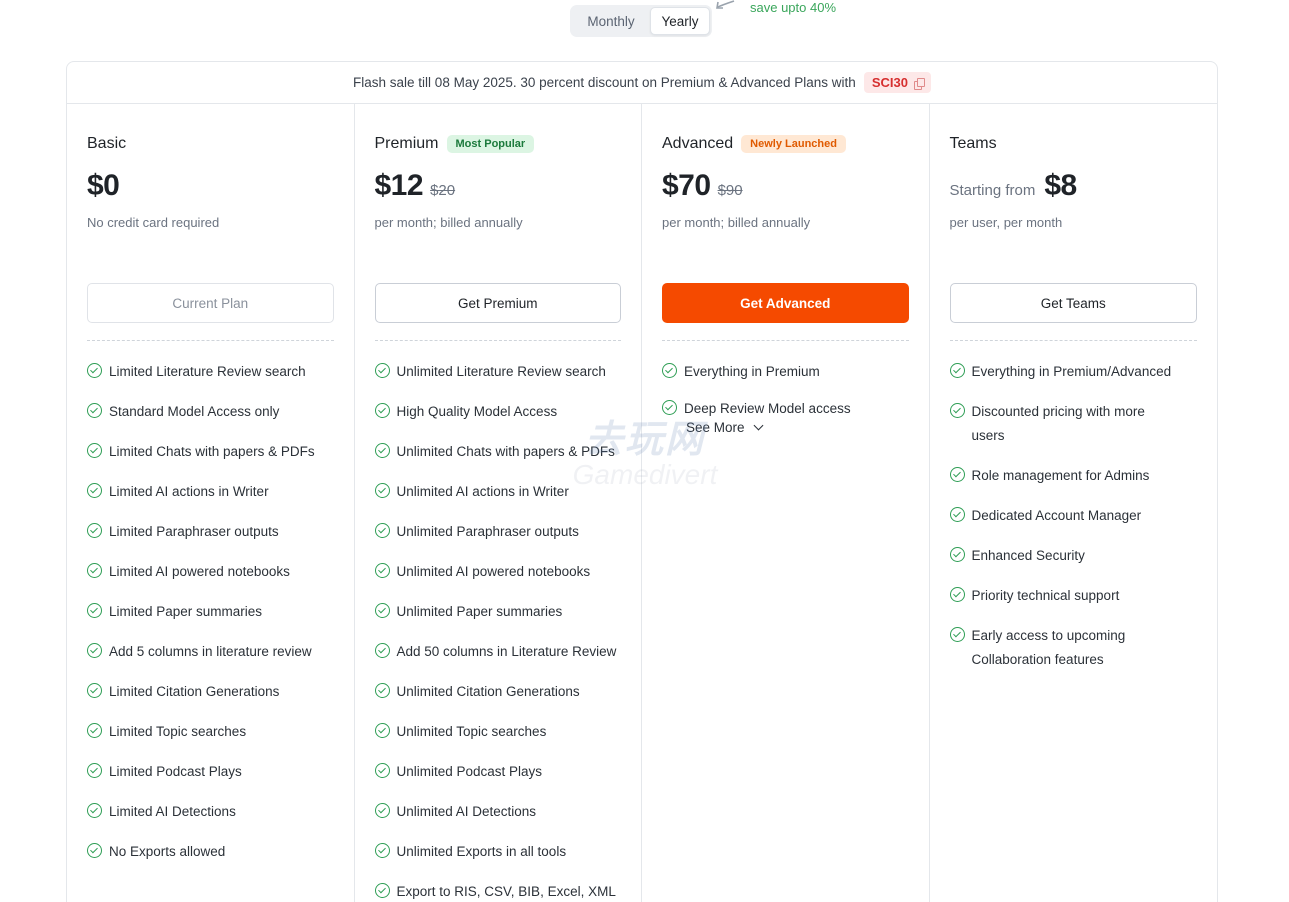 The height and width of the screenshot is (902, 1289). Describe the element at coordinates (498, 732) in the screenshot. I see `feature-item: Unlimited Topic searches` at that location.